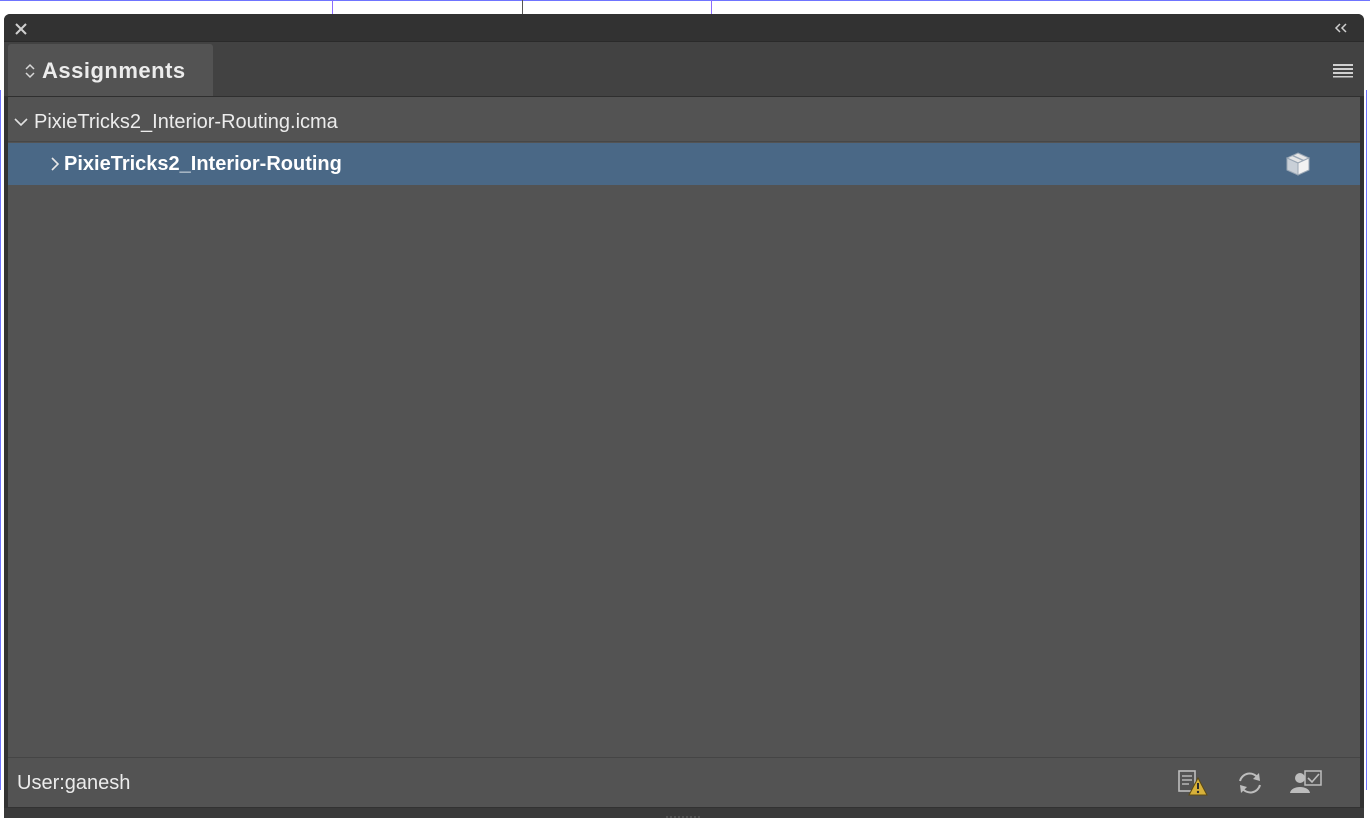 This screenshot has height=818, width=1370. What do you see at coordinates (1250, 783) in the screenshot?
I see `refresh-icon` at bounding box center [1250, 783].